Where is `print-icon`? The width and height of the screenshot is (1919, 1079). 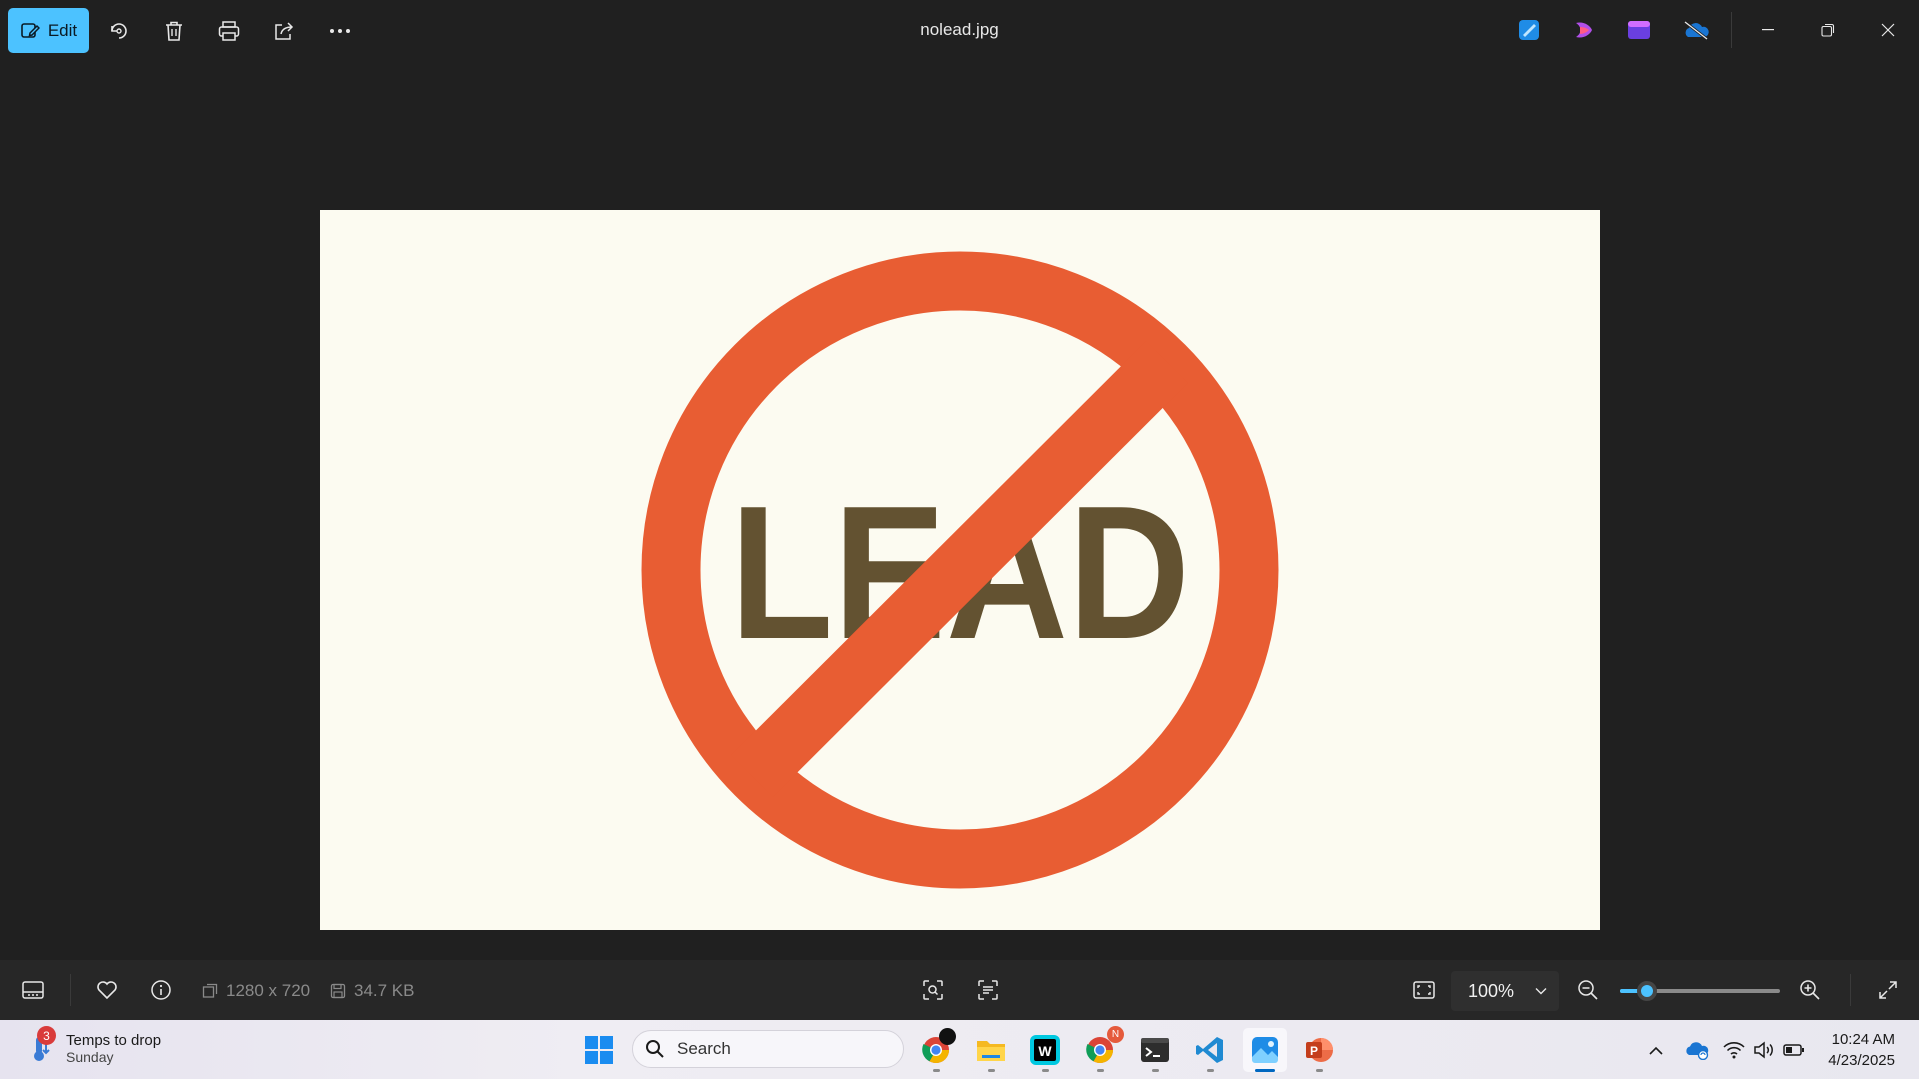 print-icon is located at coordinates (229, 30).